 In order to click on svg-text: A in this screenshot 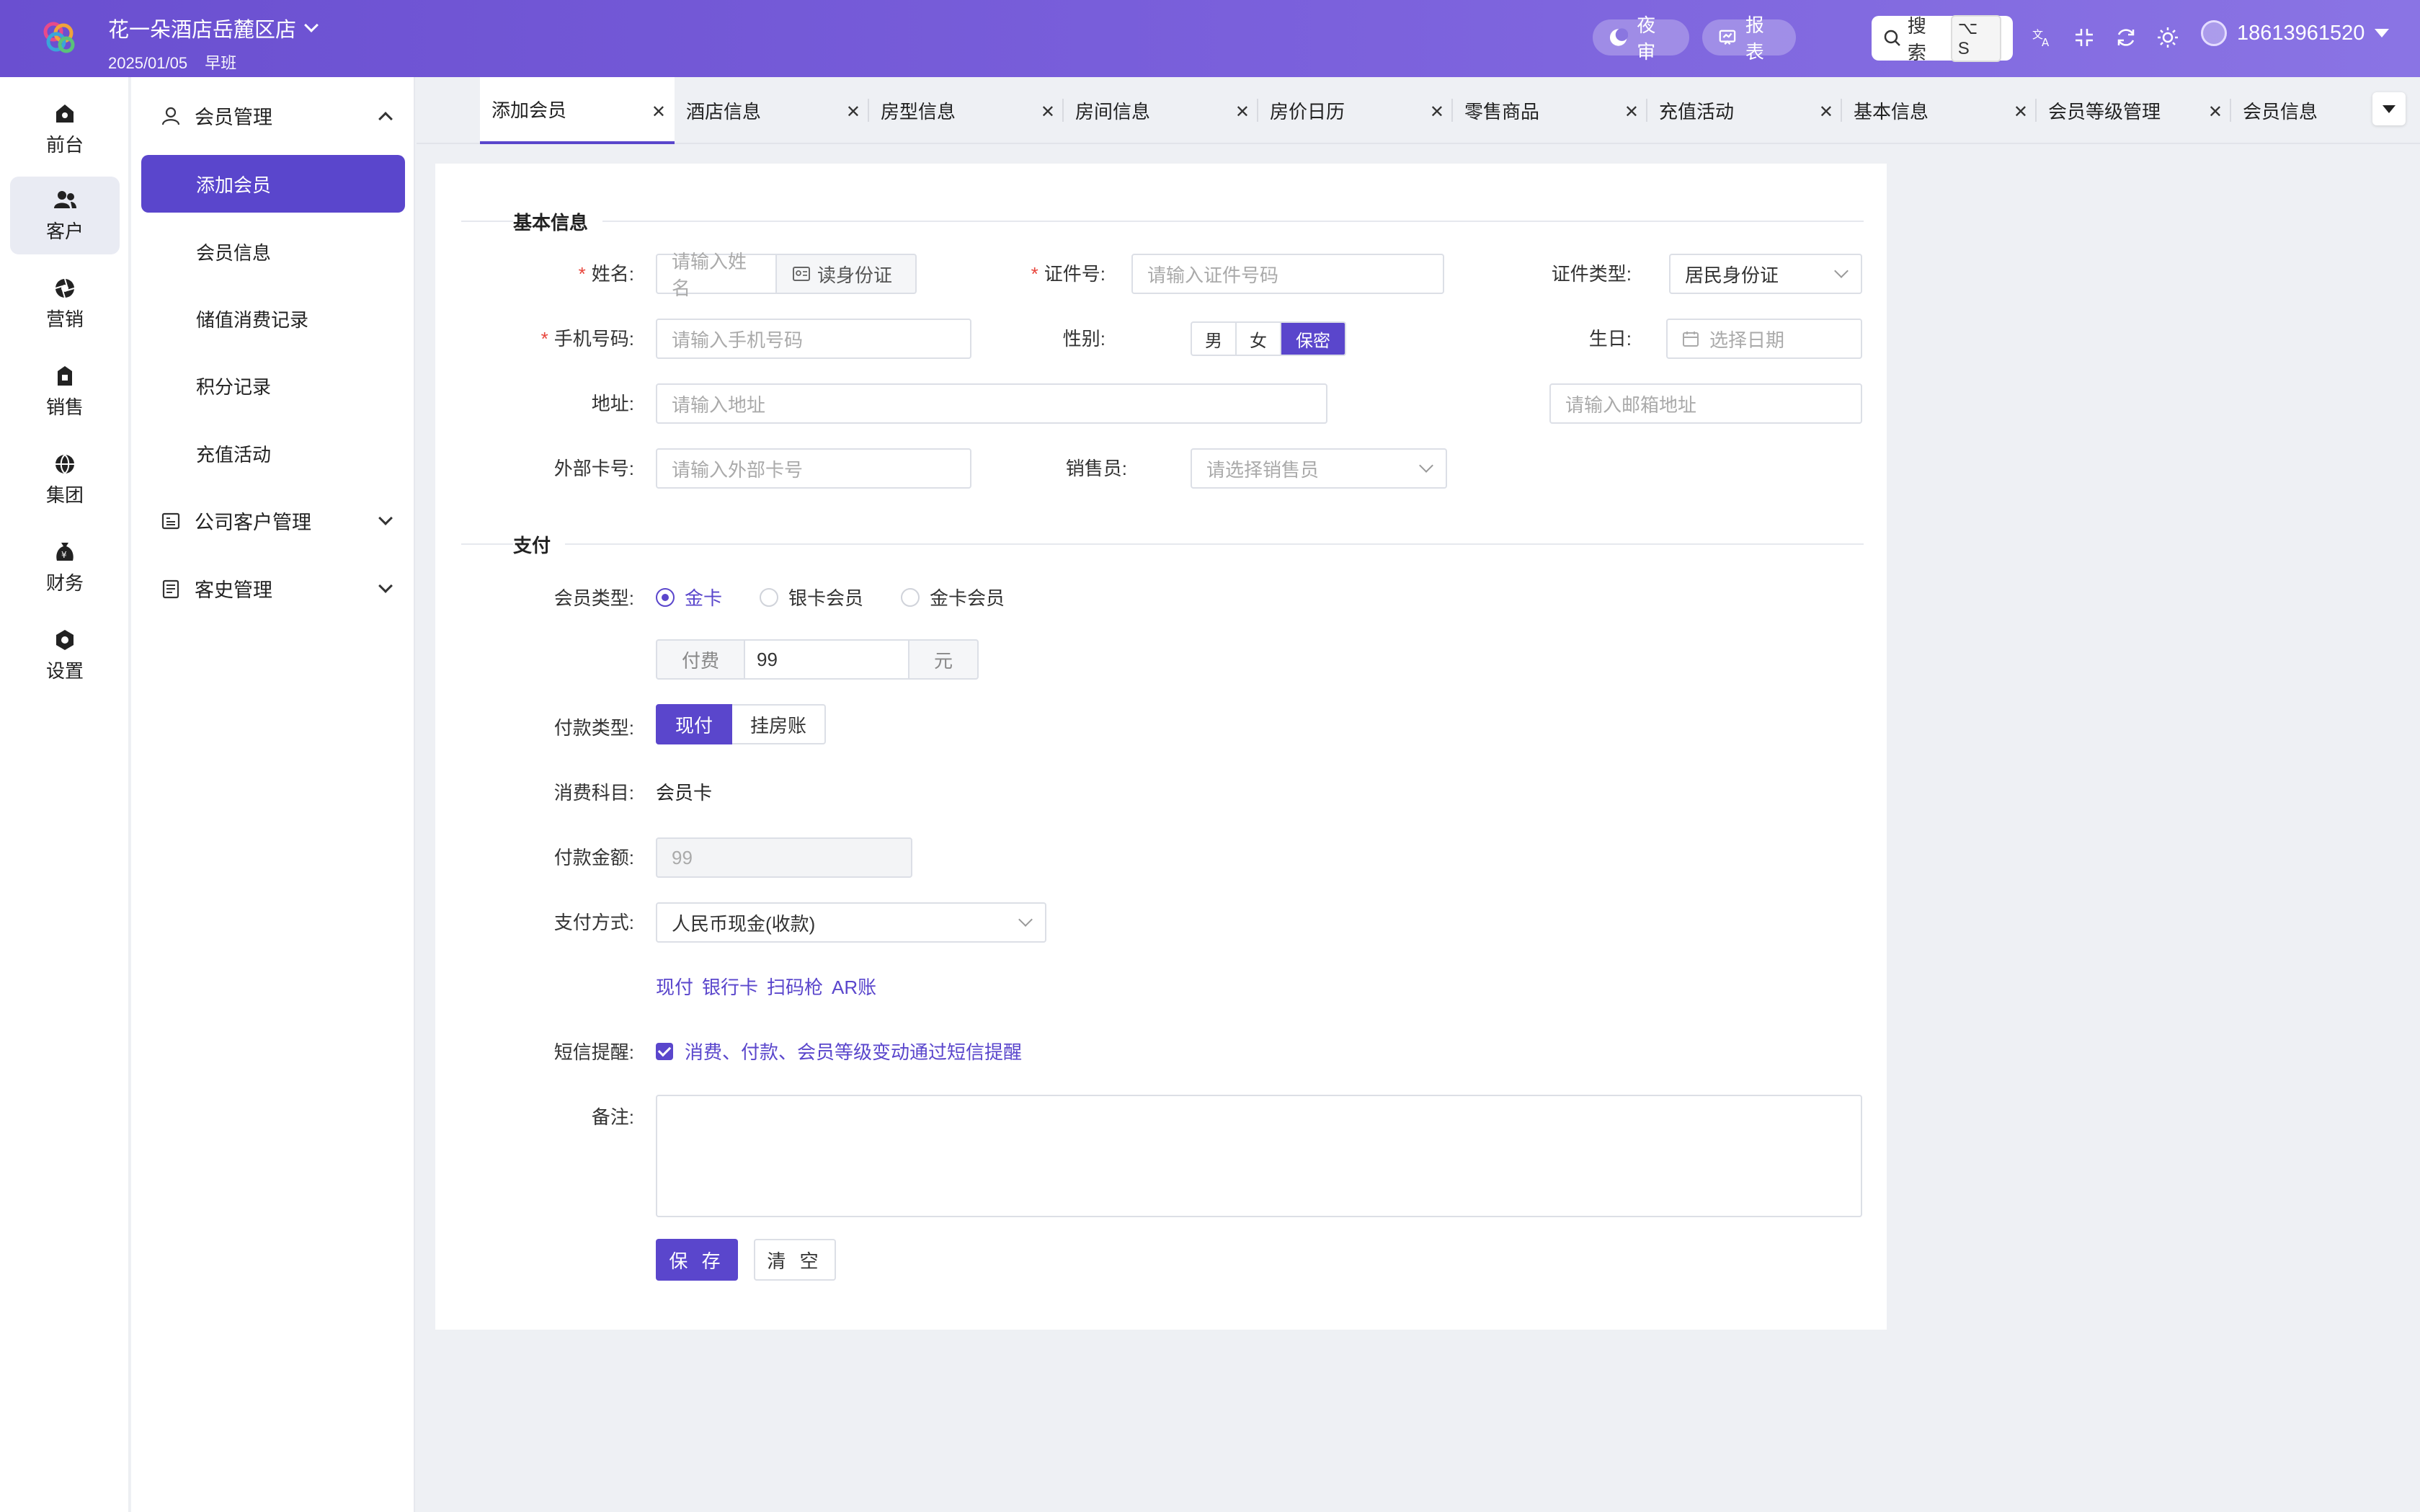, I will do `click(2046, 43)`.